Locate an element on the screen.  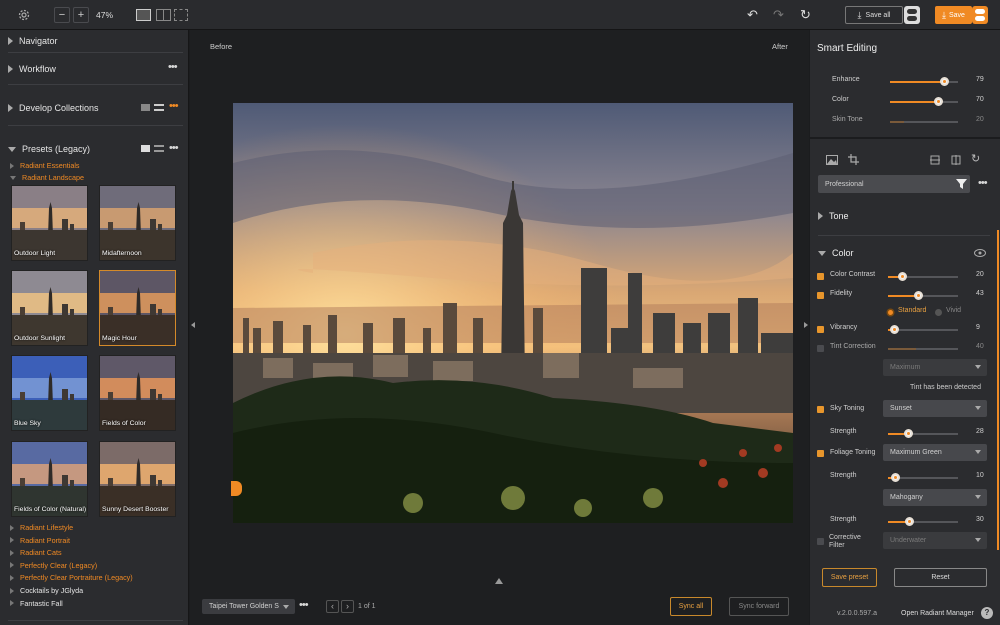
redo-icon: ↷ is located at coordinates (778, 15).